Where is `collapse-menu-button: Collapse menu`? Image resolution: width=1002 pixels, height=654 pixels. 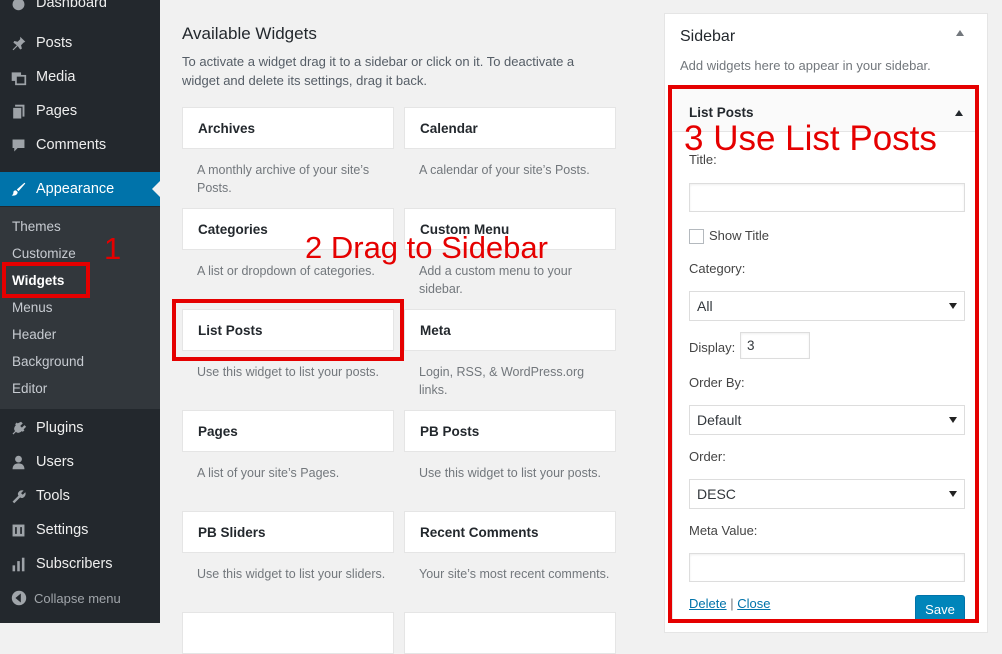 collapse-menu-button: Collapse menu is located at coordinates (80, 598).